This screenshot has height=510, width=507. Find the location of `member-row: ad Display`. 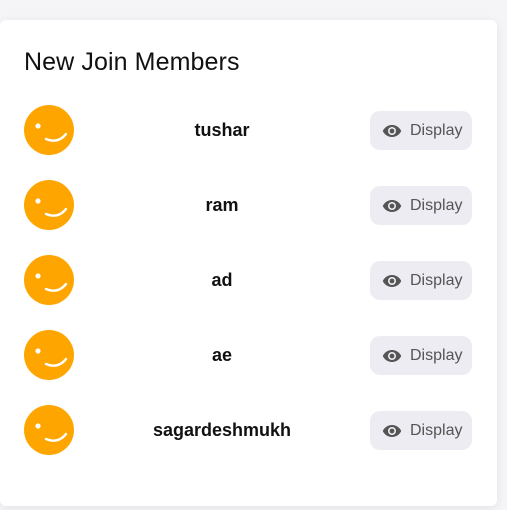

member-row: ad Display is located at coordinates (248, 292).